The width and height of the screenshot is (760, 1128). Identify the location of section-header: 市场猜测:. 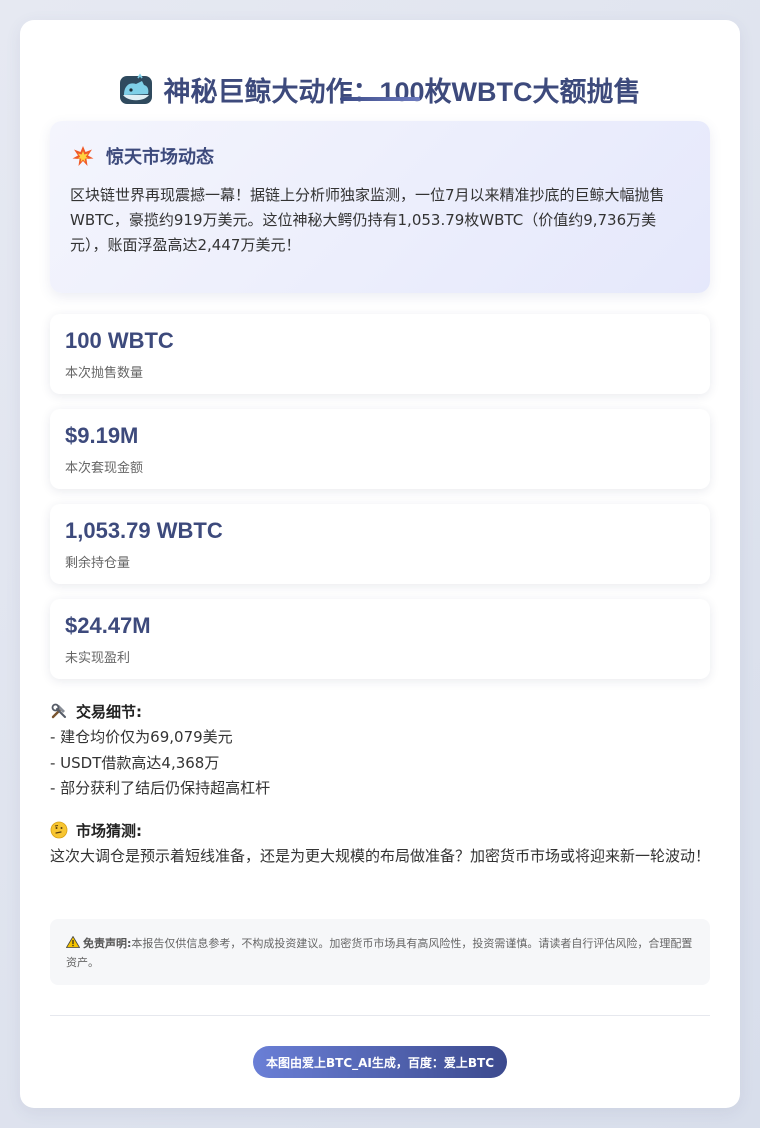
(380, 830).